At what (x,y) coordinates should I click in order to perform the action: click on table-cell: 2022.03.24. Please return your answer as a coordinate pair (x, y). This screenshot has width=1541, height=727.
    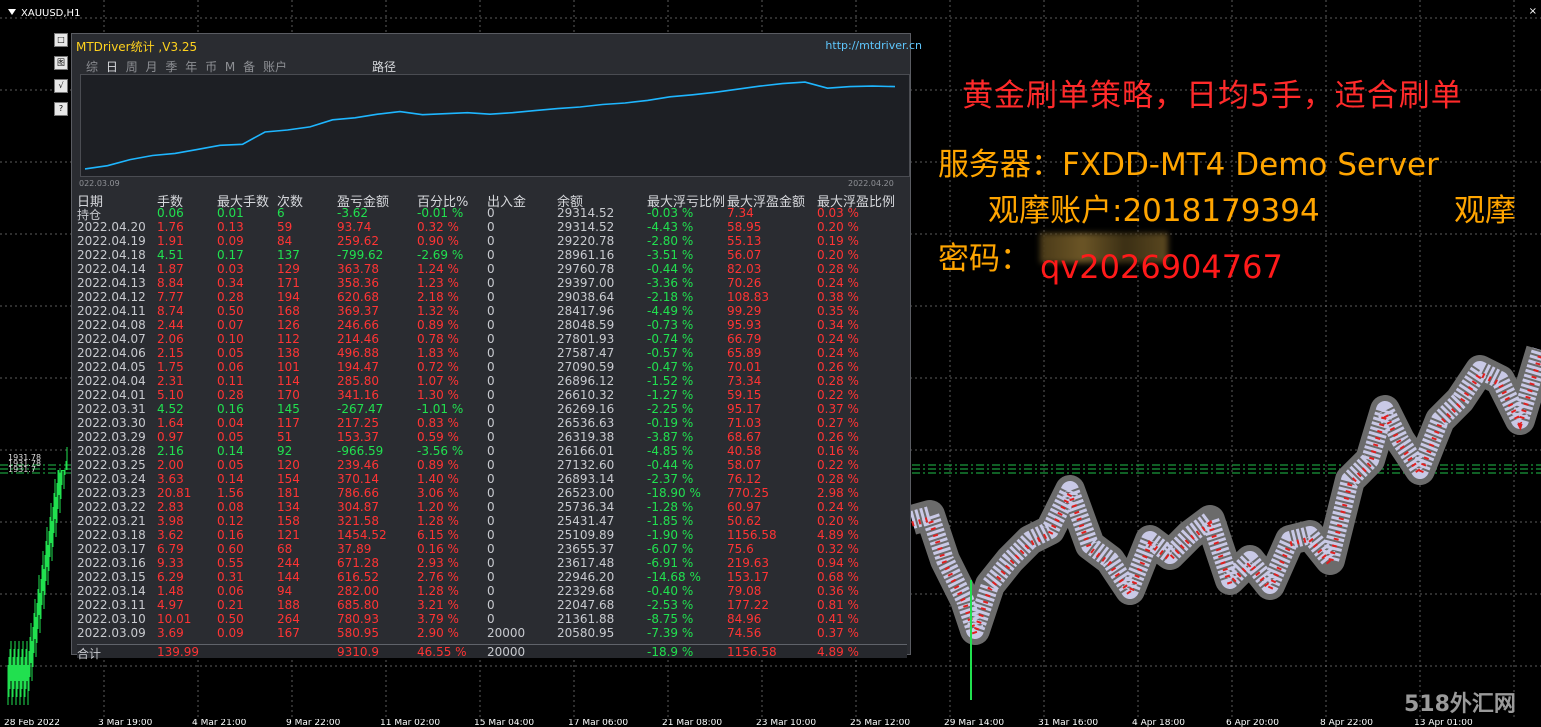
    Looking at the image, I should click on (111, 479).